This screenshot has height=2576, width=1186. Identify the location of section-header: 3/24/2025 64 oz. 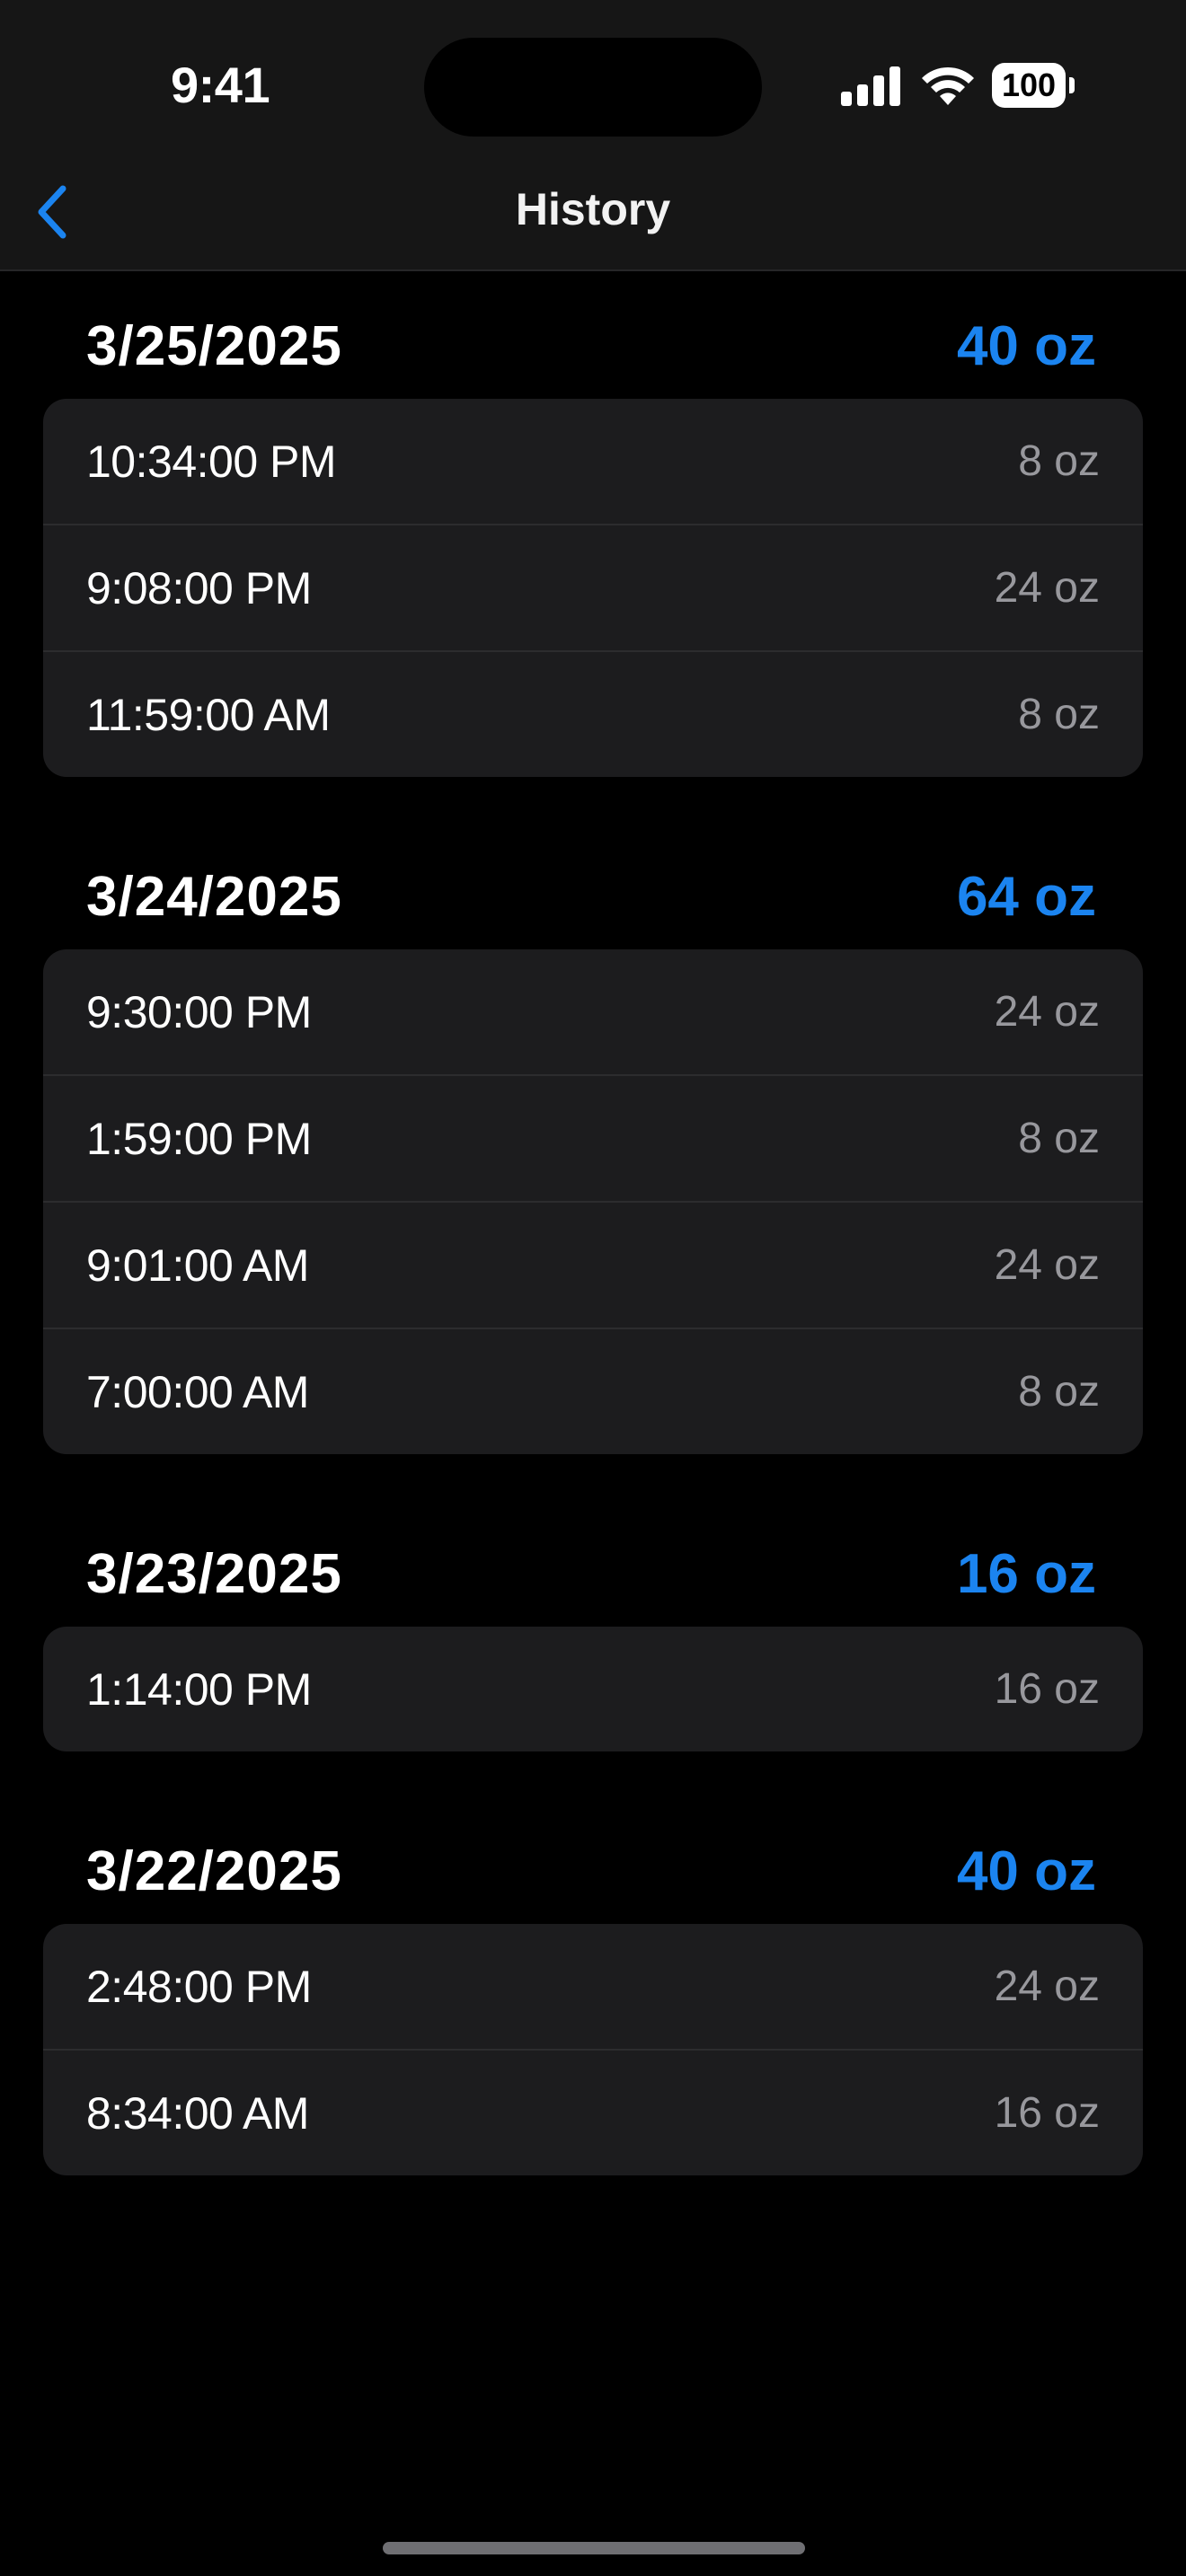
(593, 884).